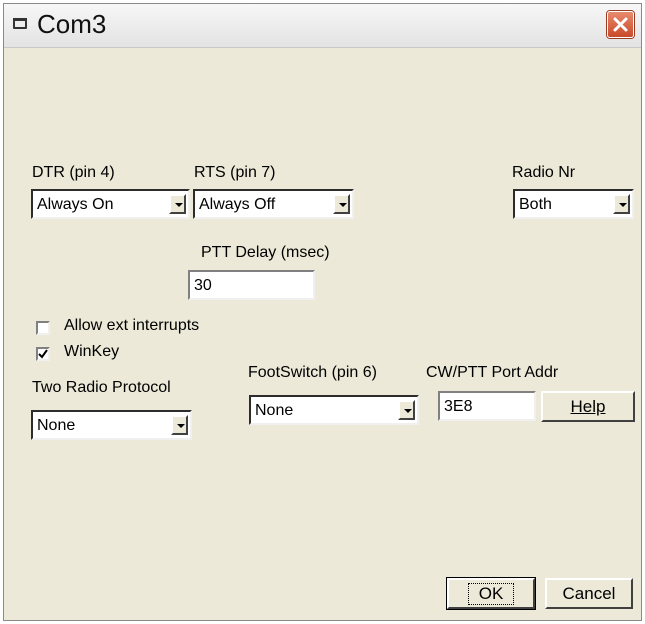 The width and height of the screenshot is (645, 624). I want to click on ptt-delay-input: 30, so click(251, 285).